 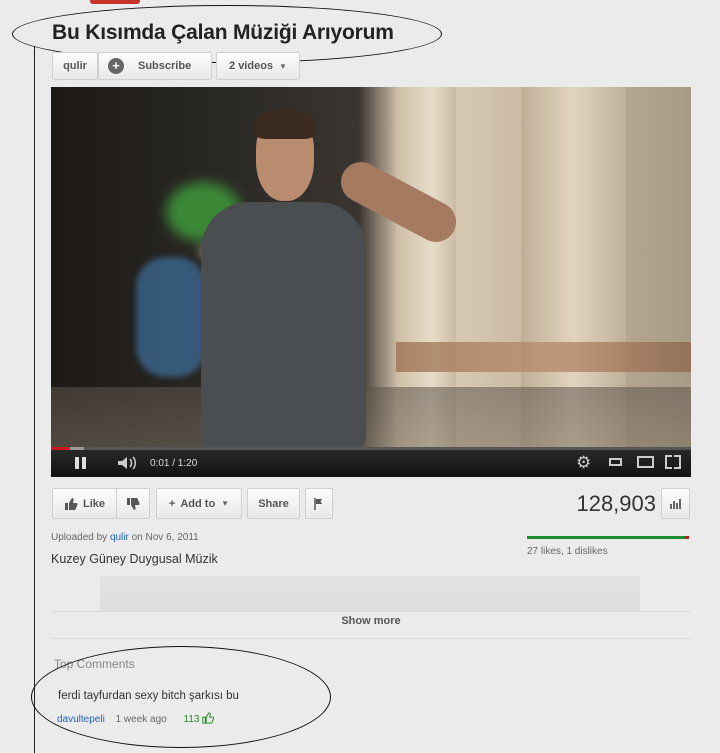 I want to click on video-scene-floor, so click(x=371, y=417).